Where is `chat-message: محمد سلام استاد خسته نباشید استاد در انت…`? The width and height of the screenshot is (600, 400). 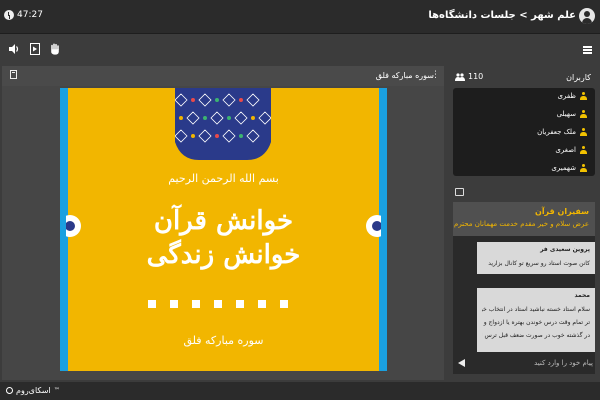
chat-message: محمد سلام استاد خسته نباشید استاد در انت… is located at coordinates (536, 320).